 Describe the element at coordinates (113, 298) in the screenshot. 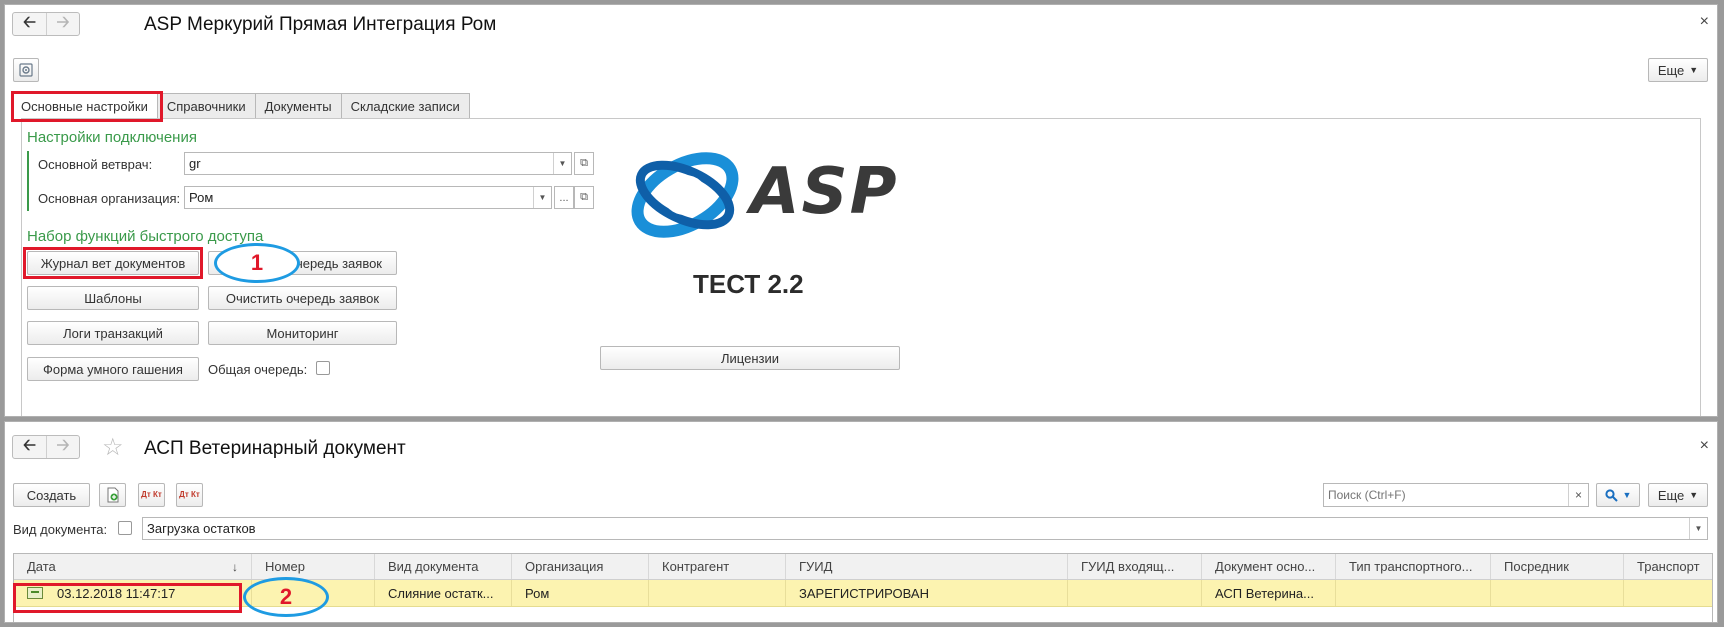

I see `templates-button: Шаблоны` at that location.